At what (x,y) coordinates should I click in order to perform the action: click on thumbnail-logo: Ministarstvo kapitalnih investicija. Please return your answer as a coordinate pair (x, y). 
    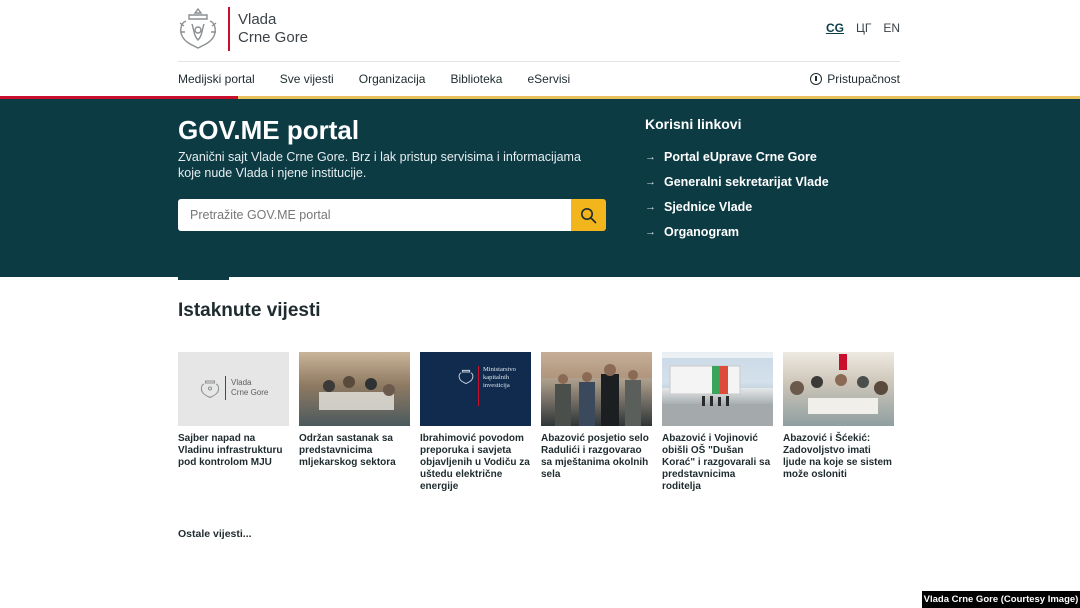
    Looking at the image, I should click on (487, 386).